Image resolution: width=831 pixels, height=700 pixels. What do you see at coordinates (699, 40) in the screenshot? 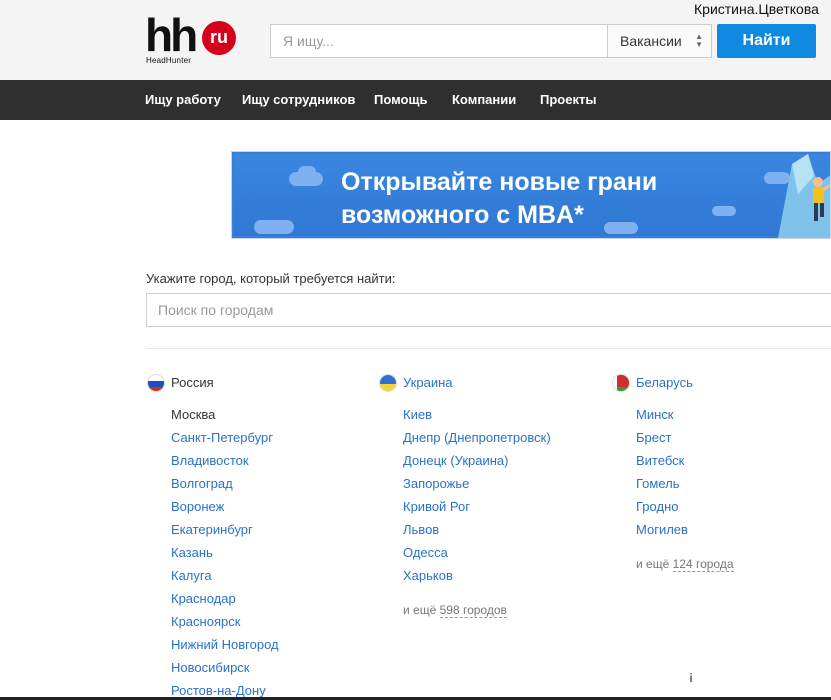
I see `select-arrows-icon: ▲ ▼` at bounding box center [699, 40].